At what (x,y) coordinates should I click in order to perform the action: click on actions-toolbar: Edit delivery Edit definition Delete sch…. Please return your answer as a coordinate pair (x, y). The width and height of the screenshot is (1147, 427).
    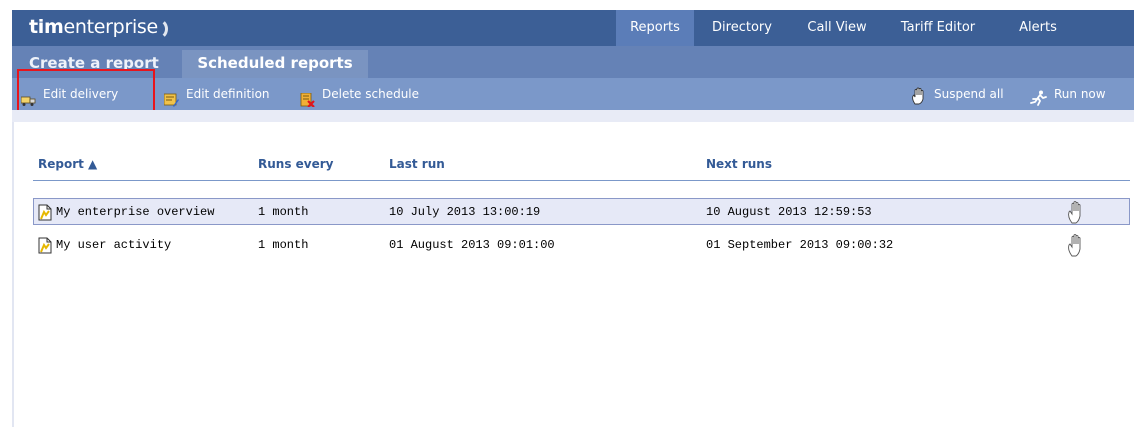
    Looking at the image, I should click on (573, 94).